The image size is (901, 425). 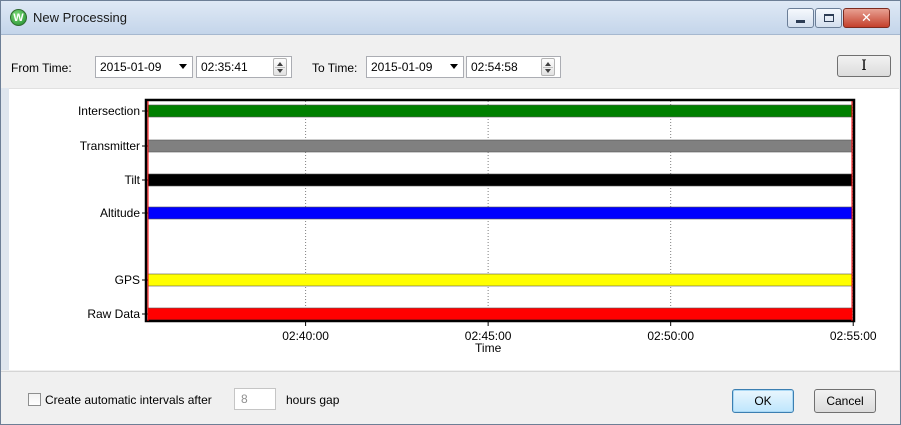 I want to click on y-axis-label: GPS, so click(x=127, y=280).